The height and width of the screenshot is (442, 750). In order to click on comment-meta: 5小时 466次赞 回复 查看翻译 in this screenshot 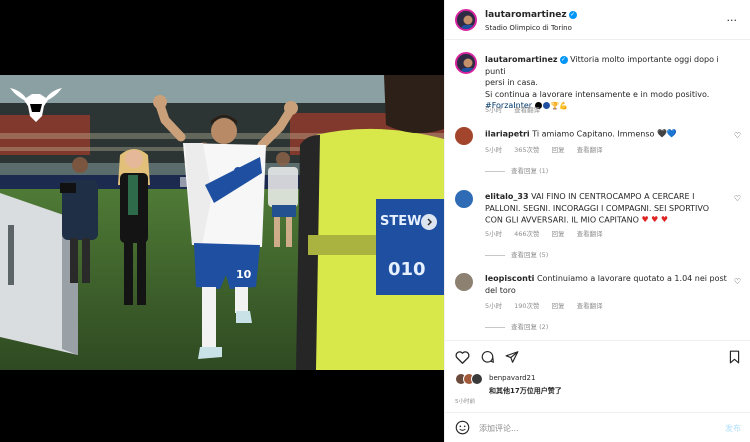, I will do `click(550, 233)`.